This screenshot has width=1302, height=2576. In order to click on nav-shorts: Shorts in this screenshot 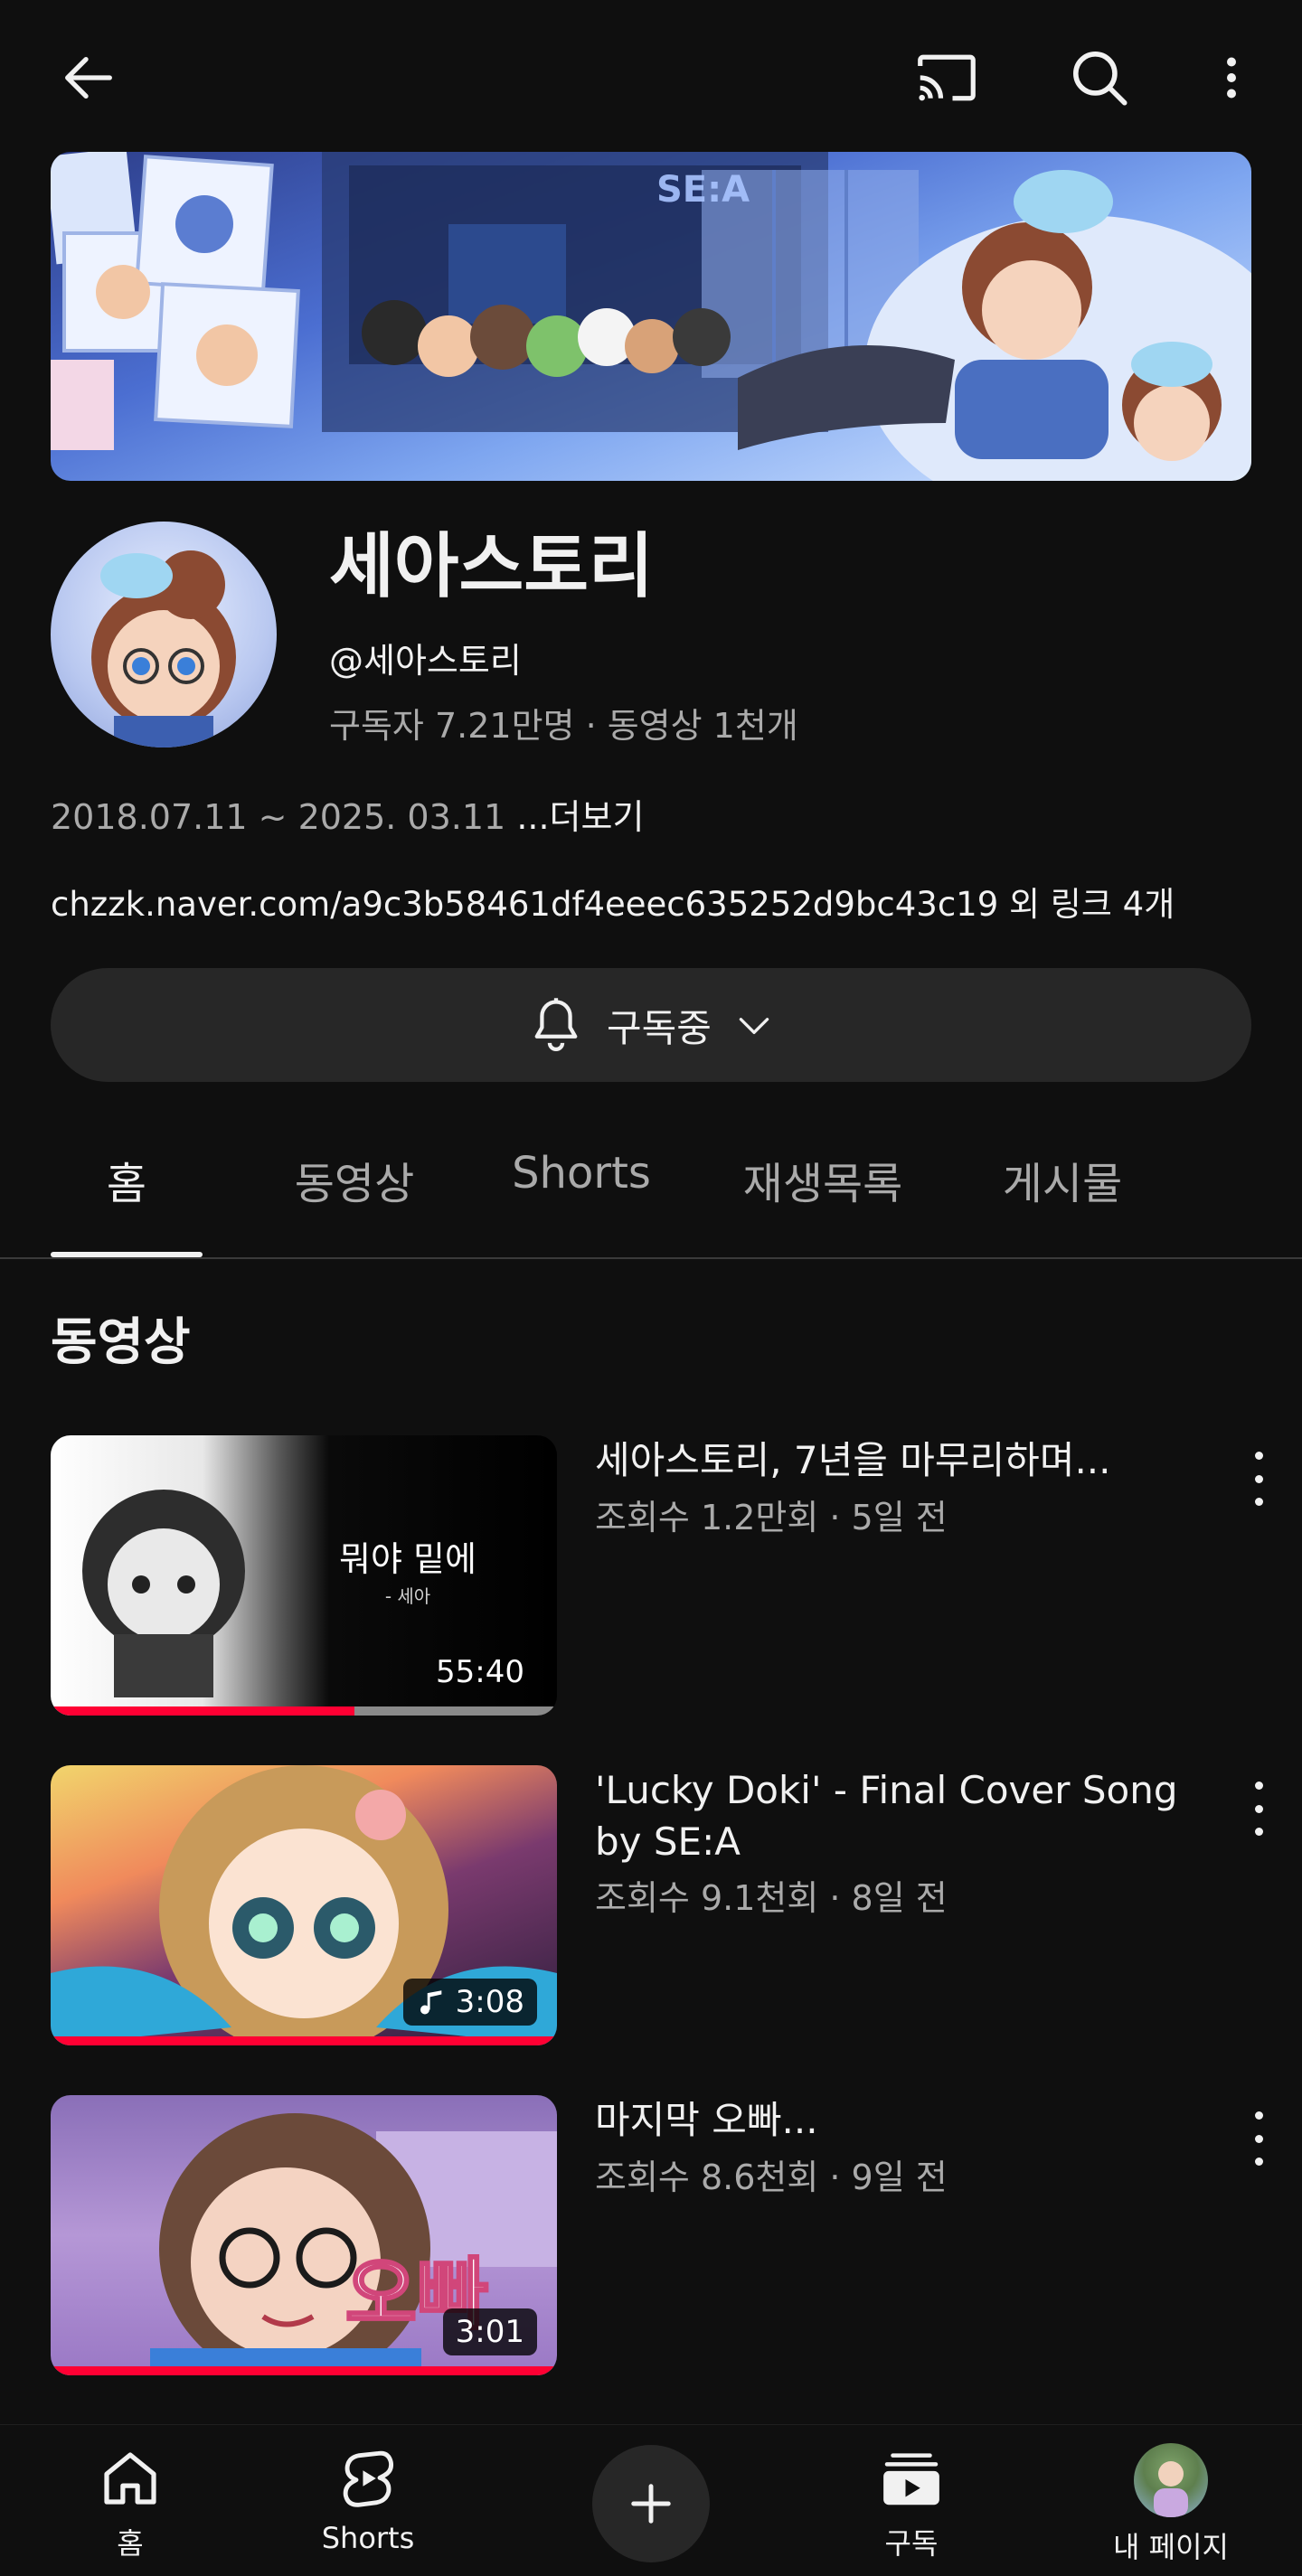, I will do `click(368, 2499)`.